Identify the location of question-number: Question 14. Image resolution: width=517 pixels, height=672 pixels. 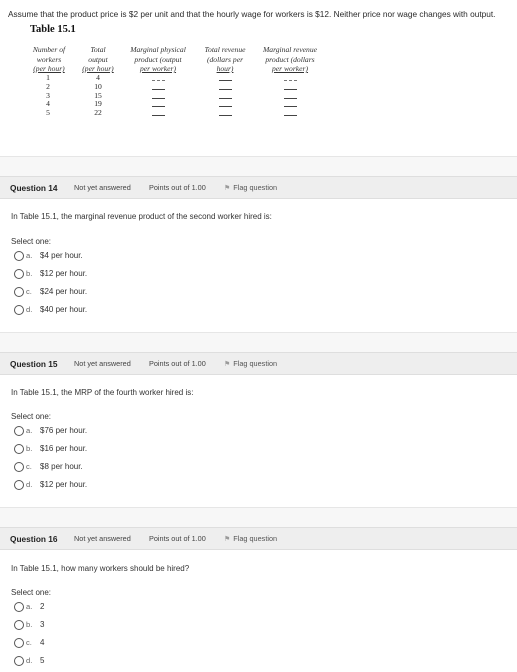
(34, 188).